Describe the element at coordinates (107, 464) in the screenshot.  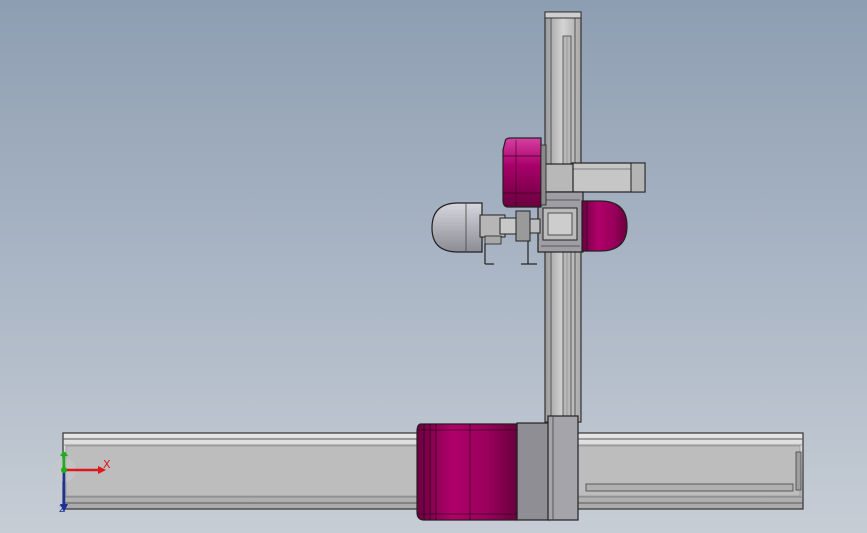
I see `x-axis-label: X` at that location.